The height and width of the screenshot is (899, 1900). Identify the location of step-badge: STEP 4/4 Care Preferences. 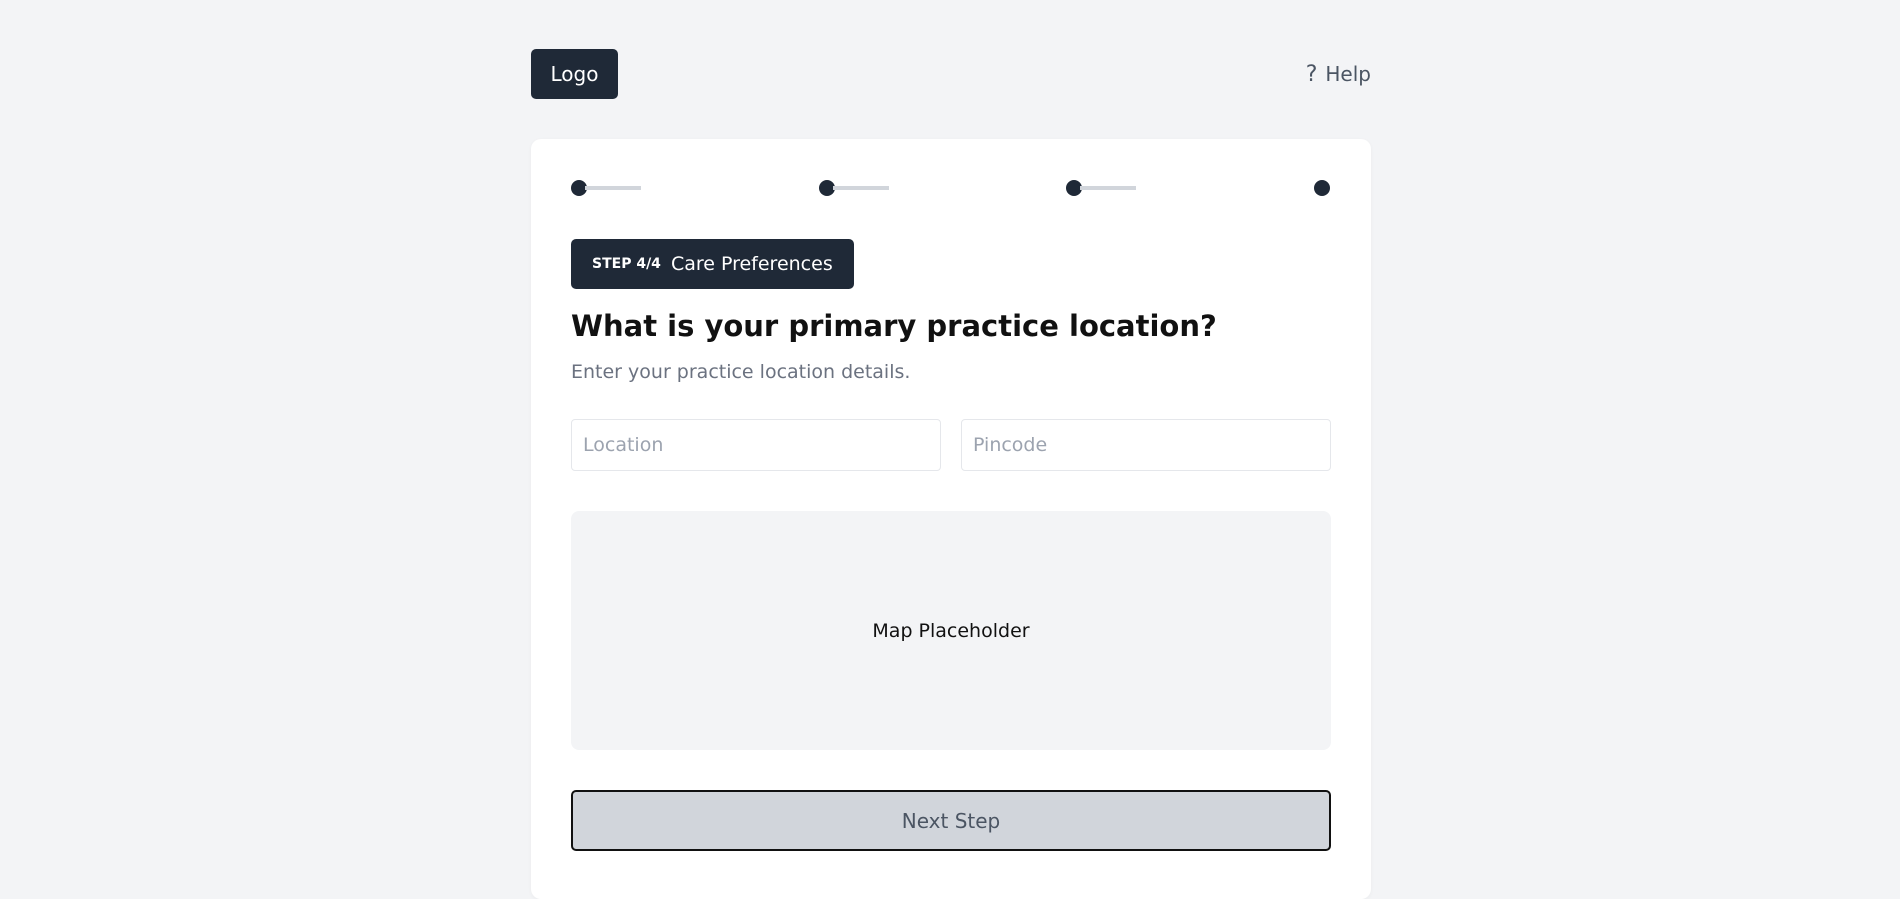
(712, 264).